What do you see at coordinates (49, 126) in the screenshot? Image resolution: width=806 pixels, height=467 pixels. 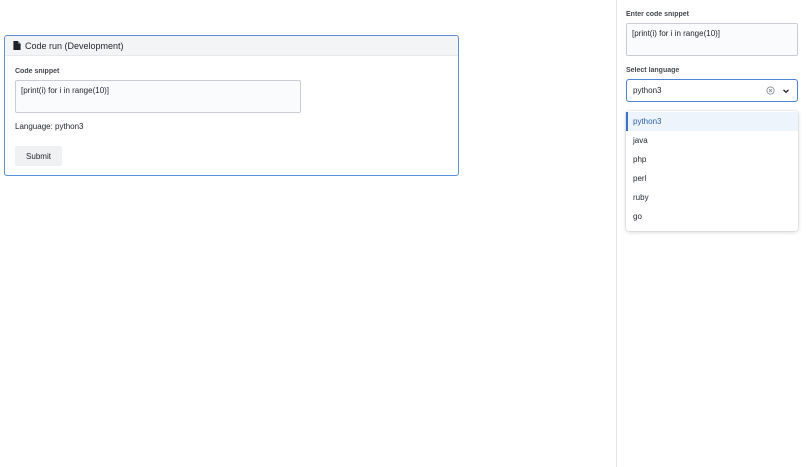 I see `language-display: Language: python3` at bounding box center [49, 126].